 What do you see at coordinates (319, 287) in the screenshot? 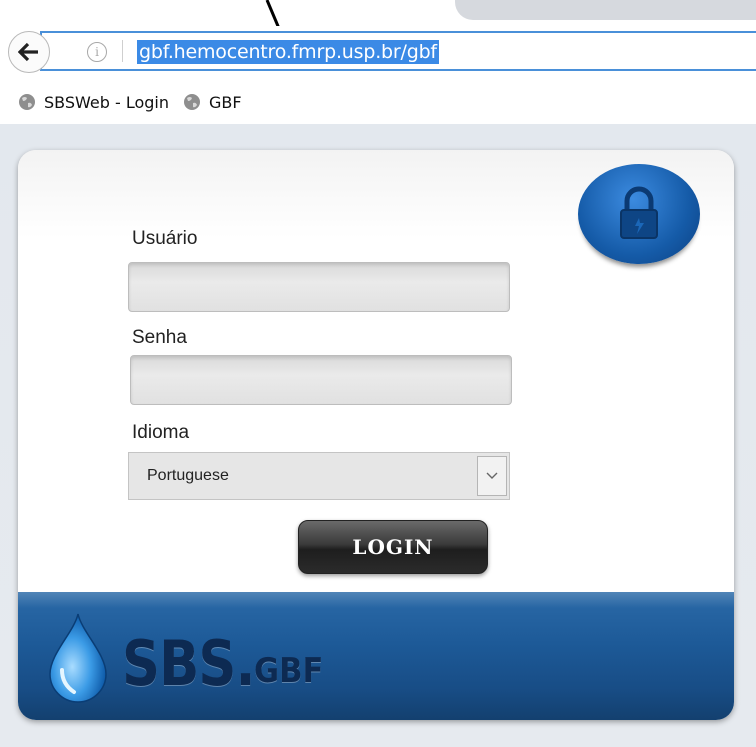
I see `username-input` at bounding box center [319, 287].